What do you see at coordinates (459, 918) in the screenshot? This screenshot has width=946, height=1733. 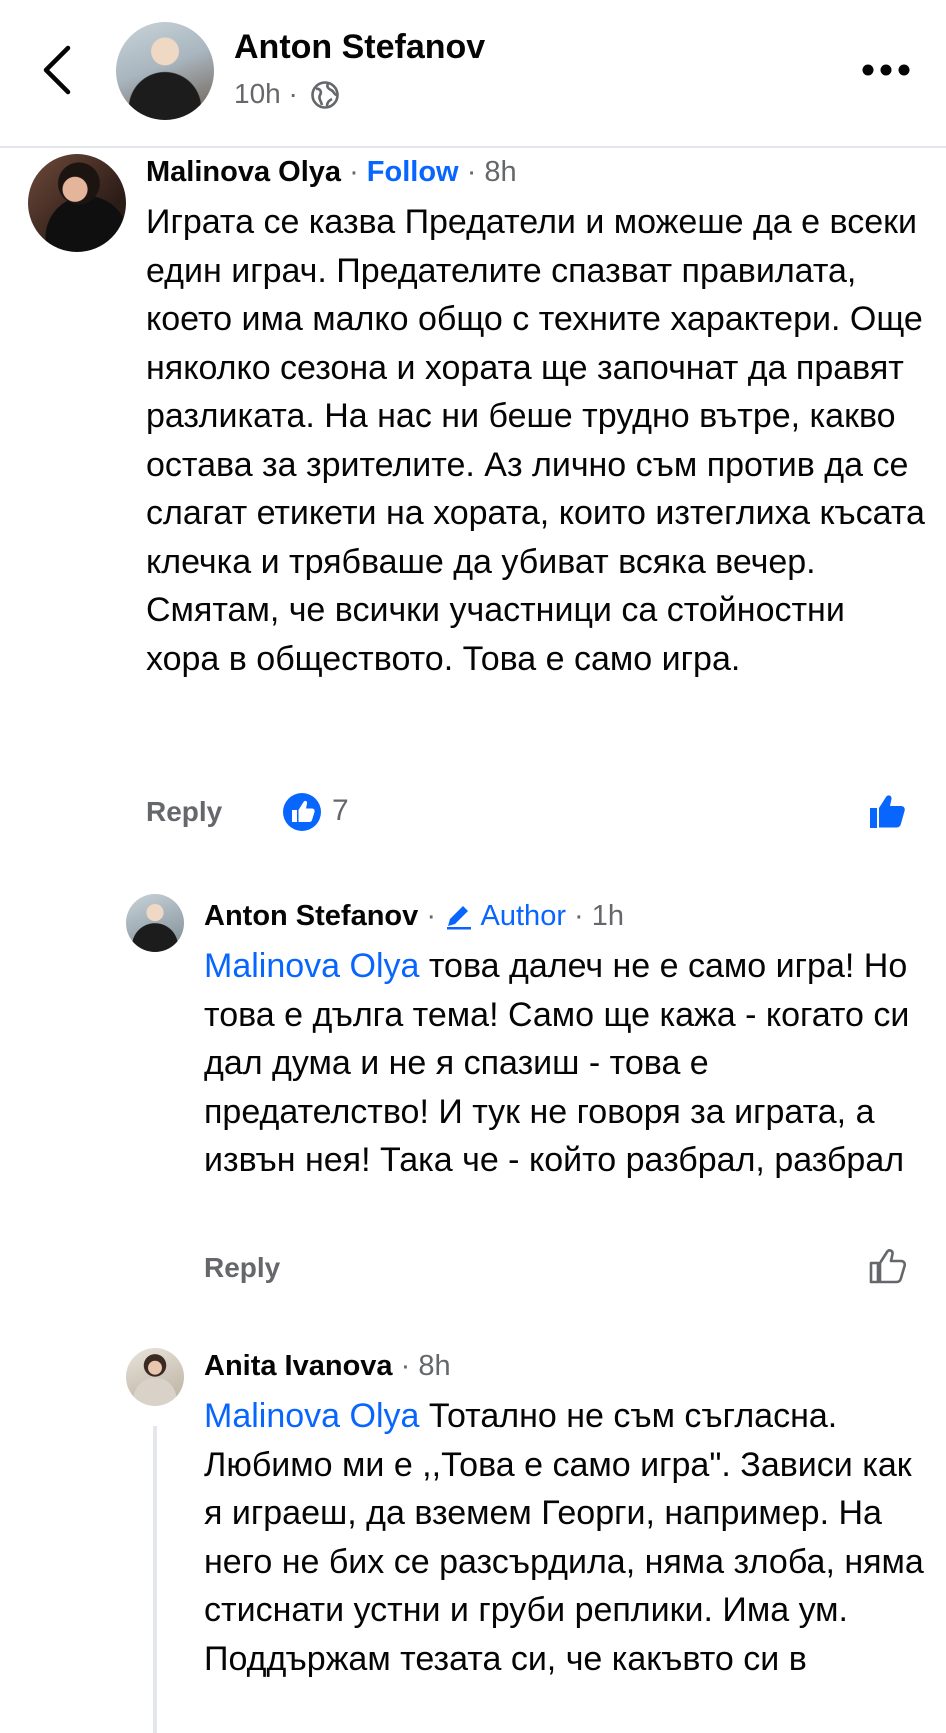 I see `pencil-icon` at bounding box center [459, 918].